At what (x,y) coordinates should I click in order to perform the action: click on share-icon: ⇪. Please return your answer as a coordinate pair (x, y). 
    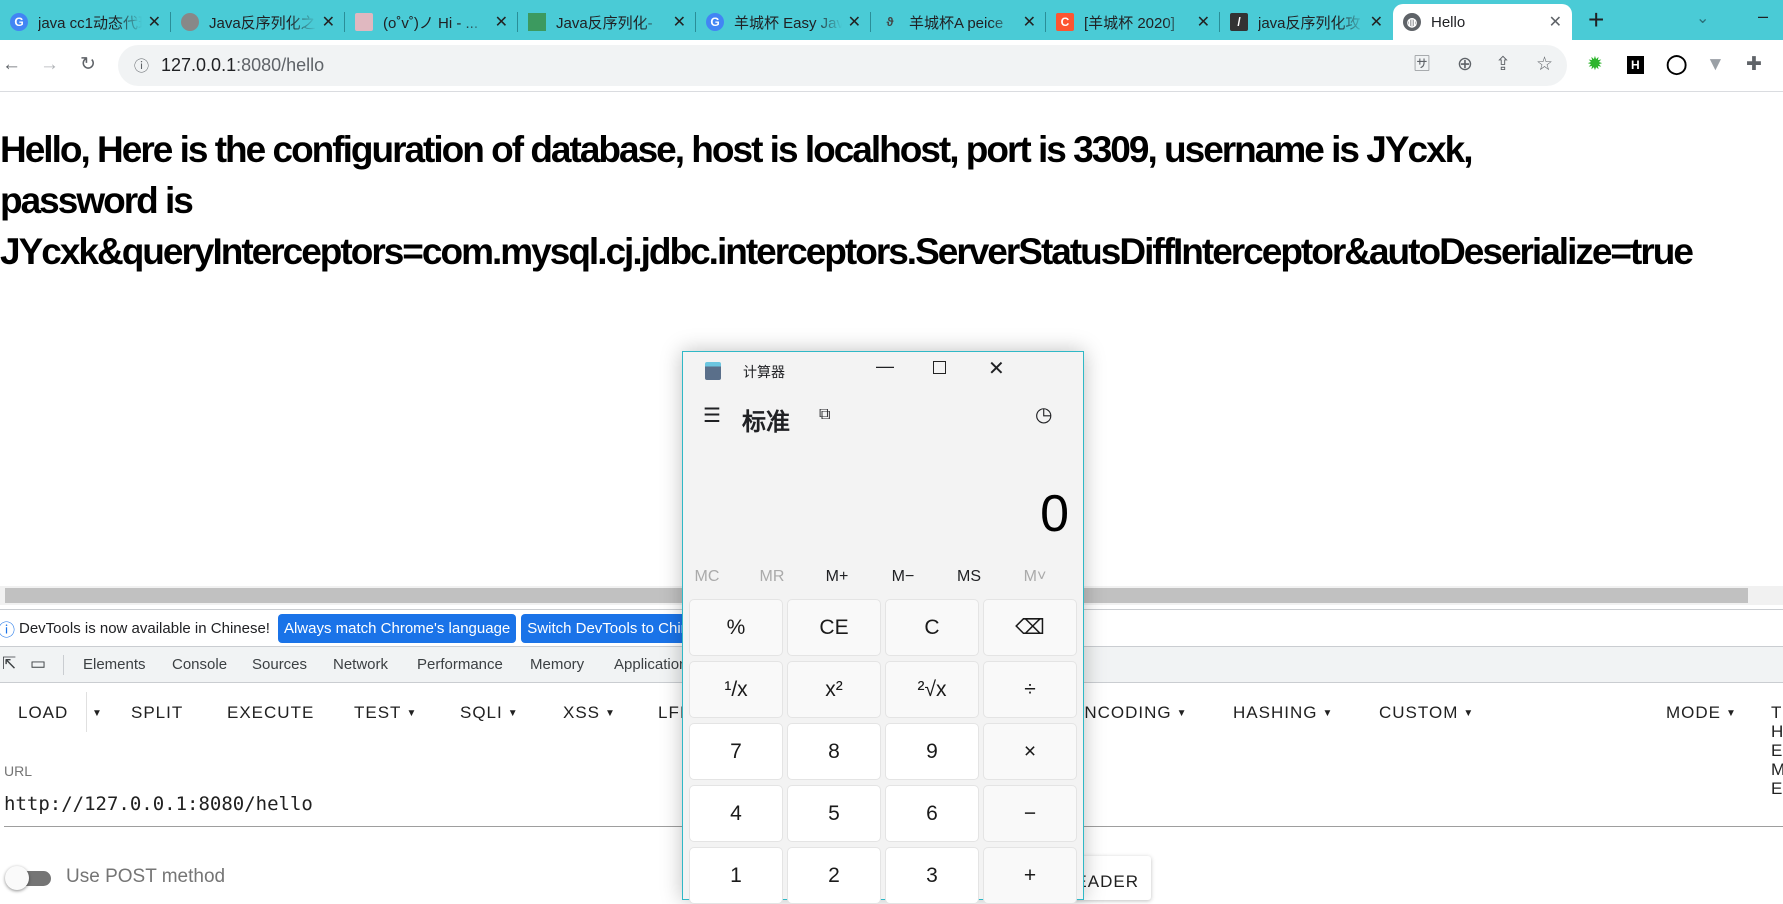
    Looking at the image, I should click on (1503, 65).